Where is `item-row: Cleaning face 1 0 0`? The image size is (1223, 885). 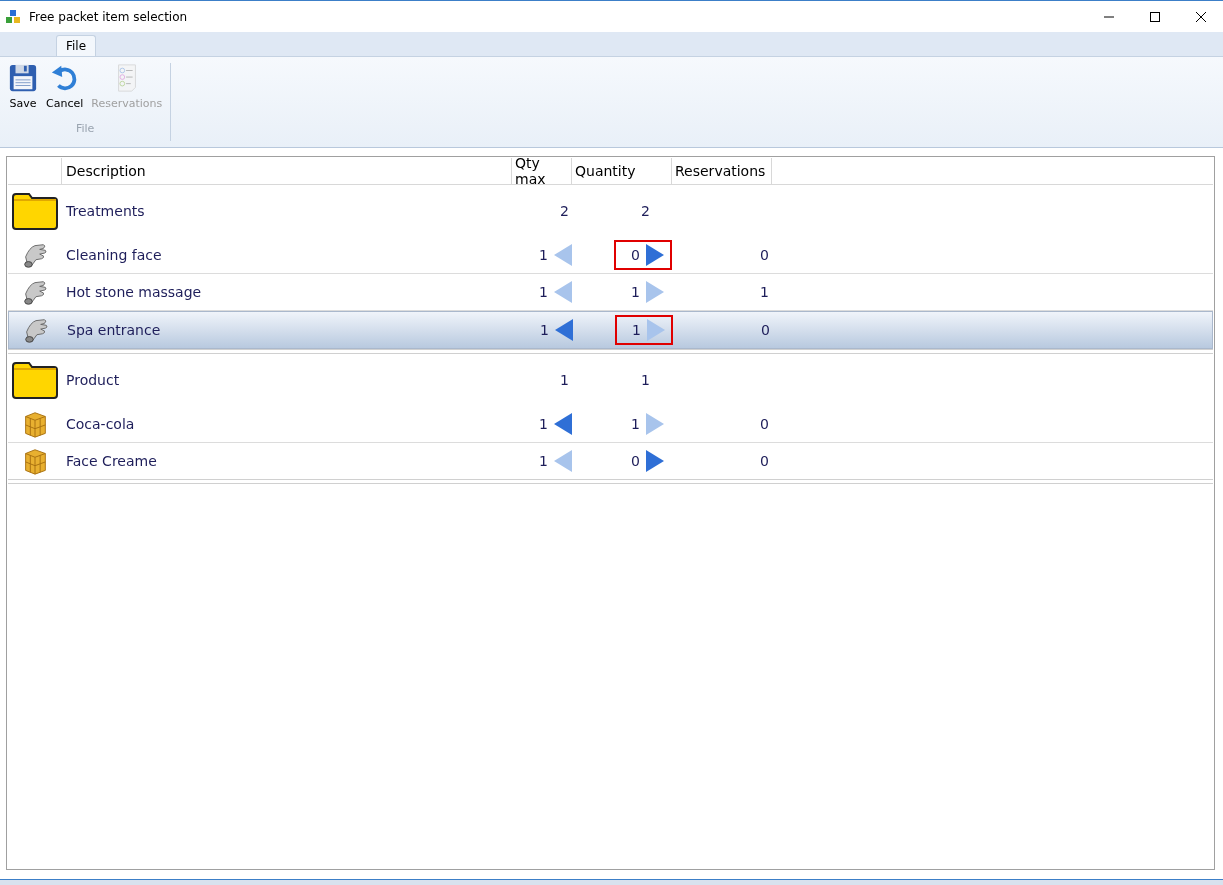 item-row: Cleaning face 1 0 0 is located at coordinates (610, 255).